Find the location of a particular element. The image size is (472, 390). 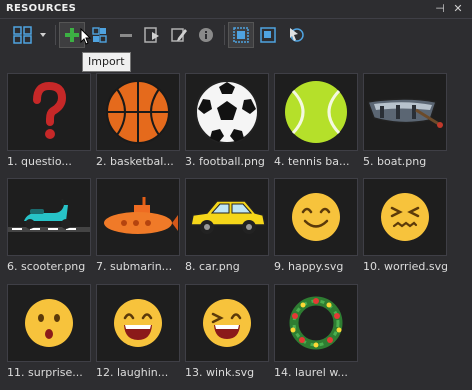

info-icon is located at coordinates (206, 35).